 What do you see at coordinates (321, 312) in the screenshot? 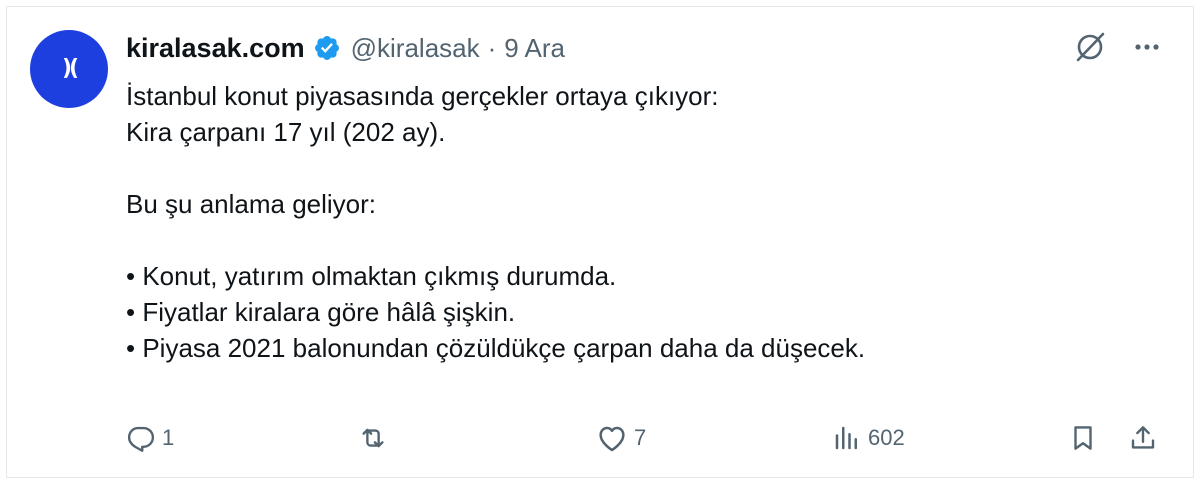
I see `tweet-bullet: • Fiyatlar kiralara göre hâlâ şişkin.` at bounding box center [321, 312].